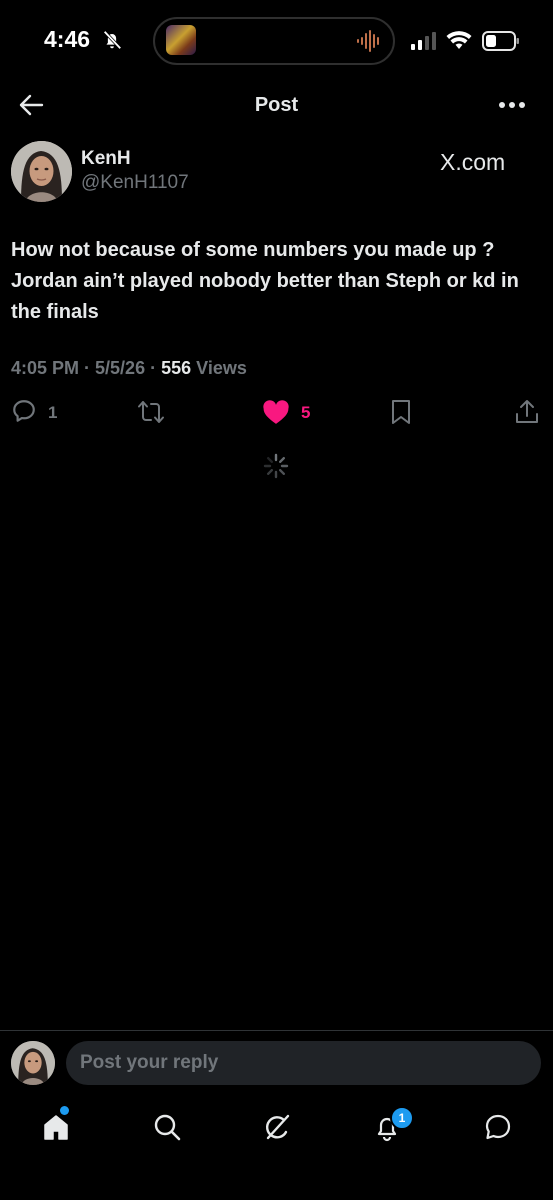 The width and height of the screenshot is (553, 1200). What do you see at coordinates (498, 1127) in the screenshot?
I see `messages-icon` at bounding box center [498, 1127].